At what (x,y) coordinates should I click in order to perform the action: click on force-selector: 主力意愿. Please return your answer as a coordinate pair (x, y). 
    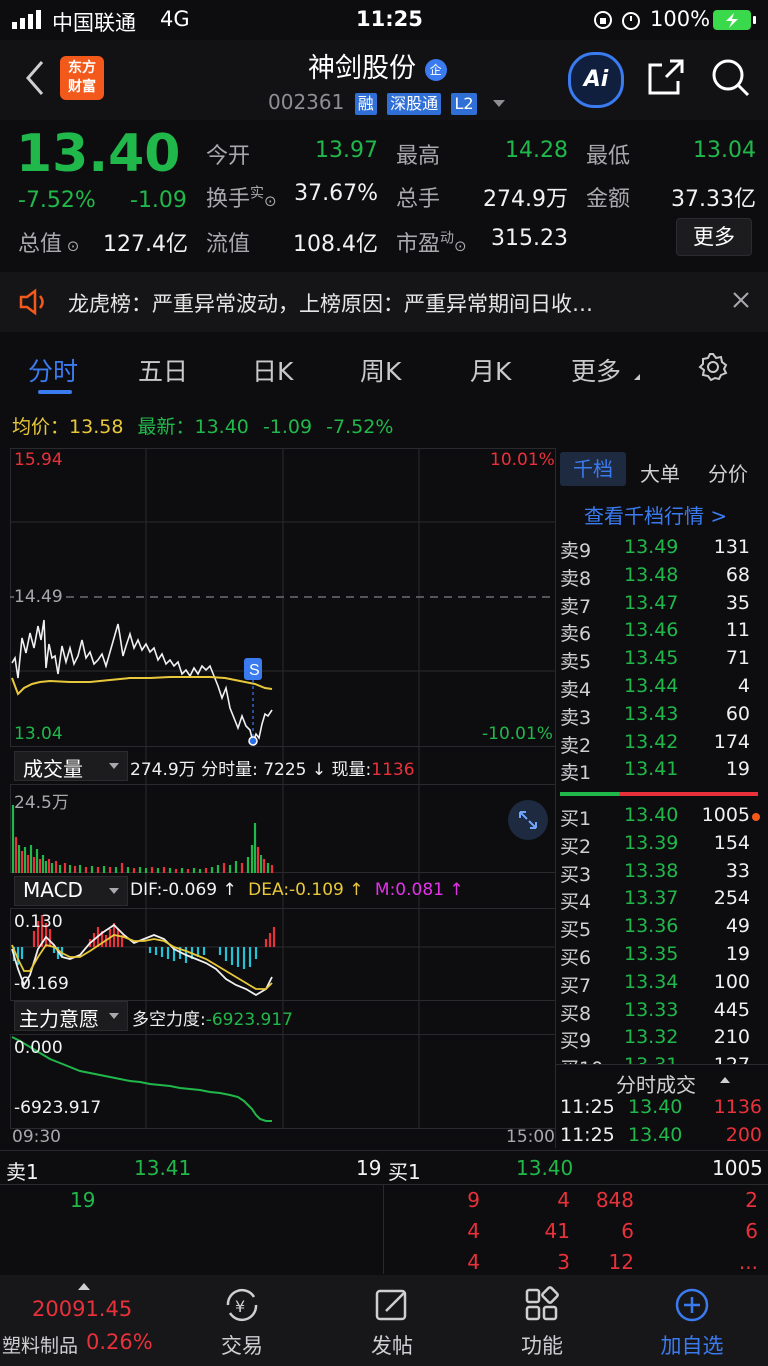
    Looking at the image, I should click on (71, 1016).